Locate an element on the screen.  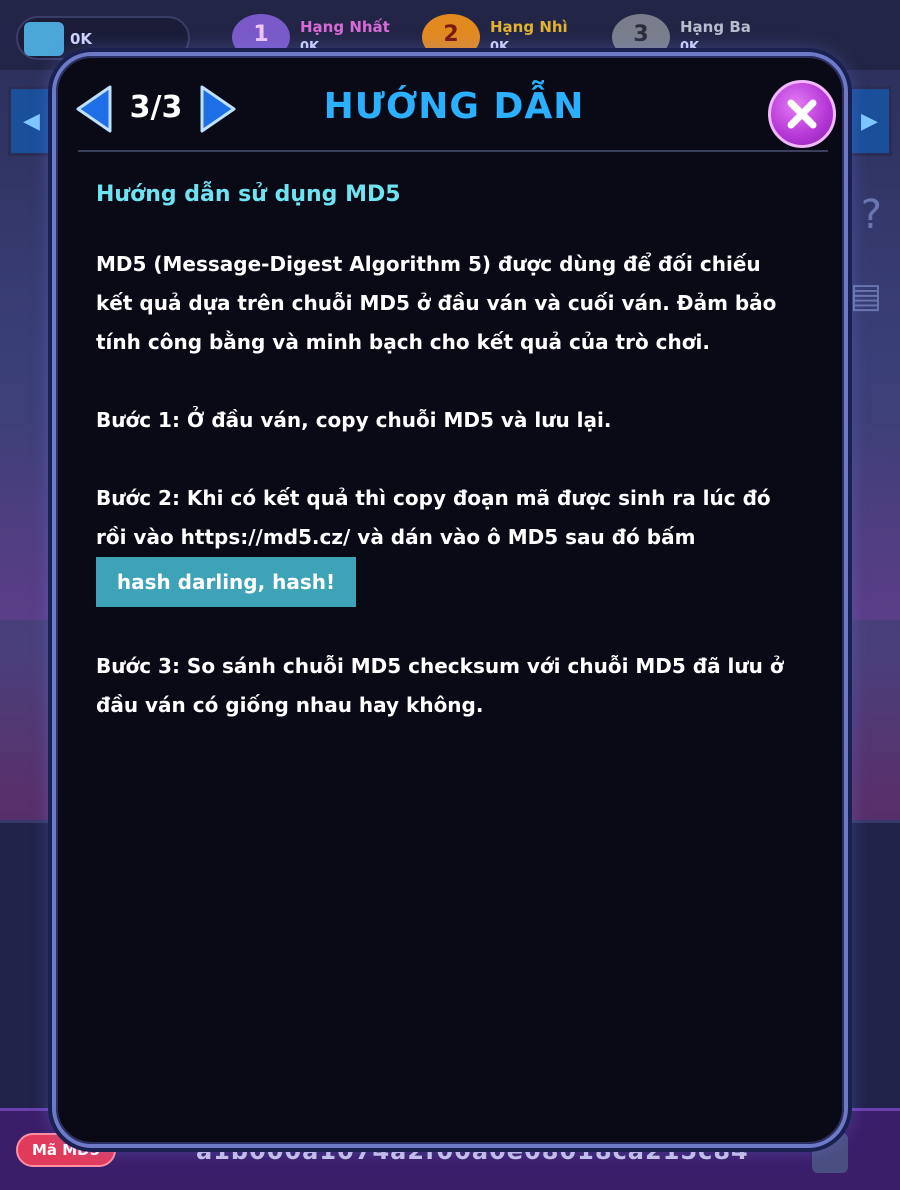
hash-darling-button: hash darling, hash! is located at coordinates (226, 582).